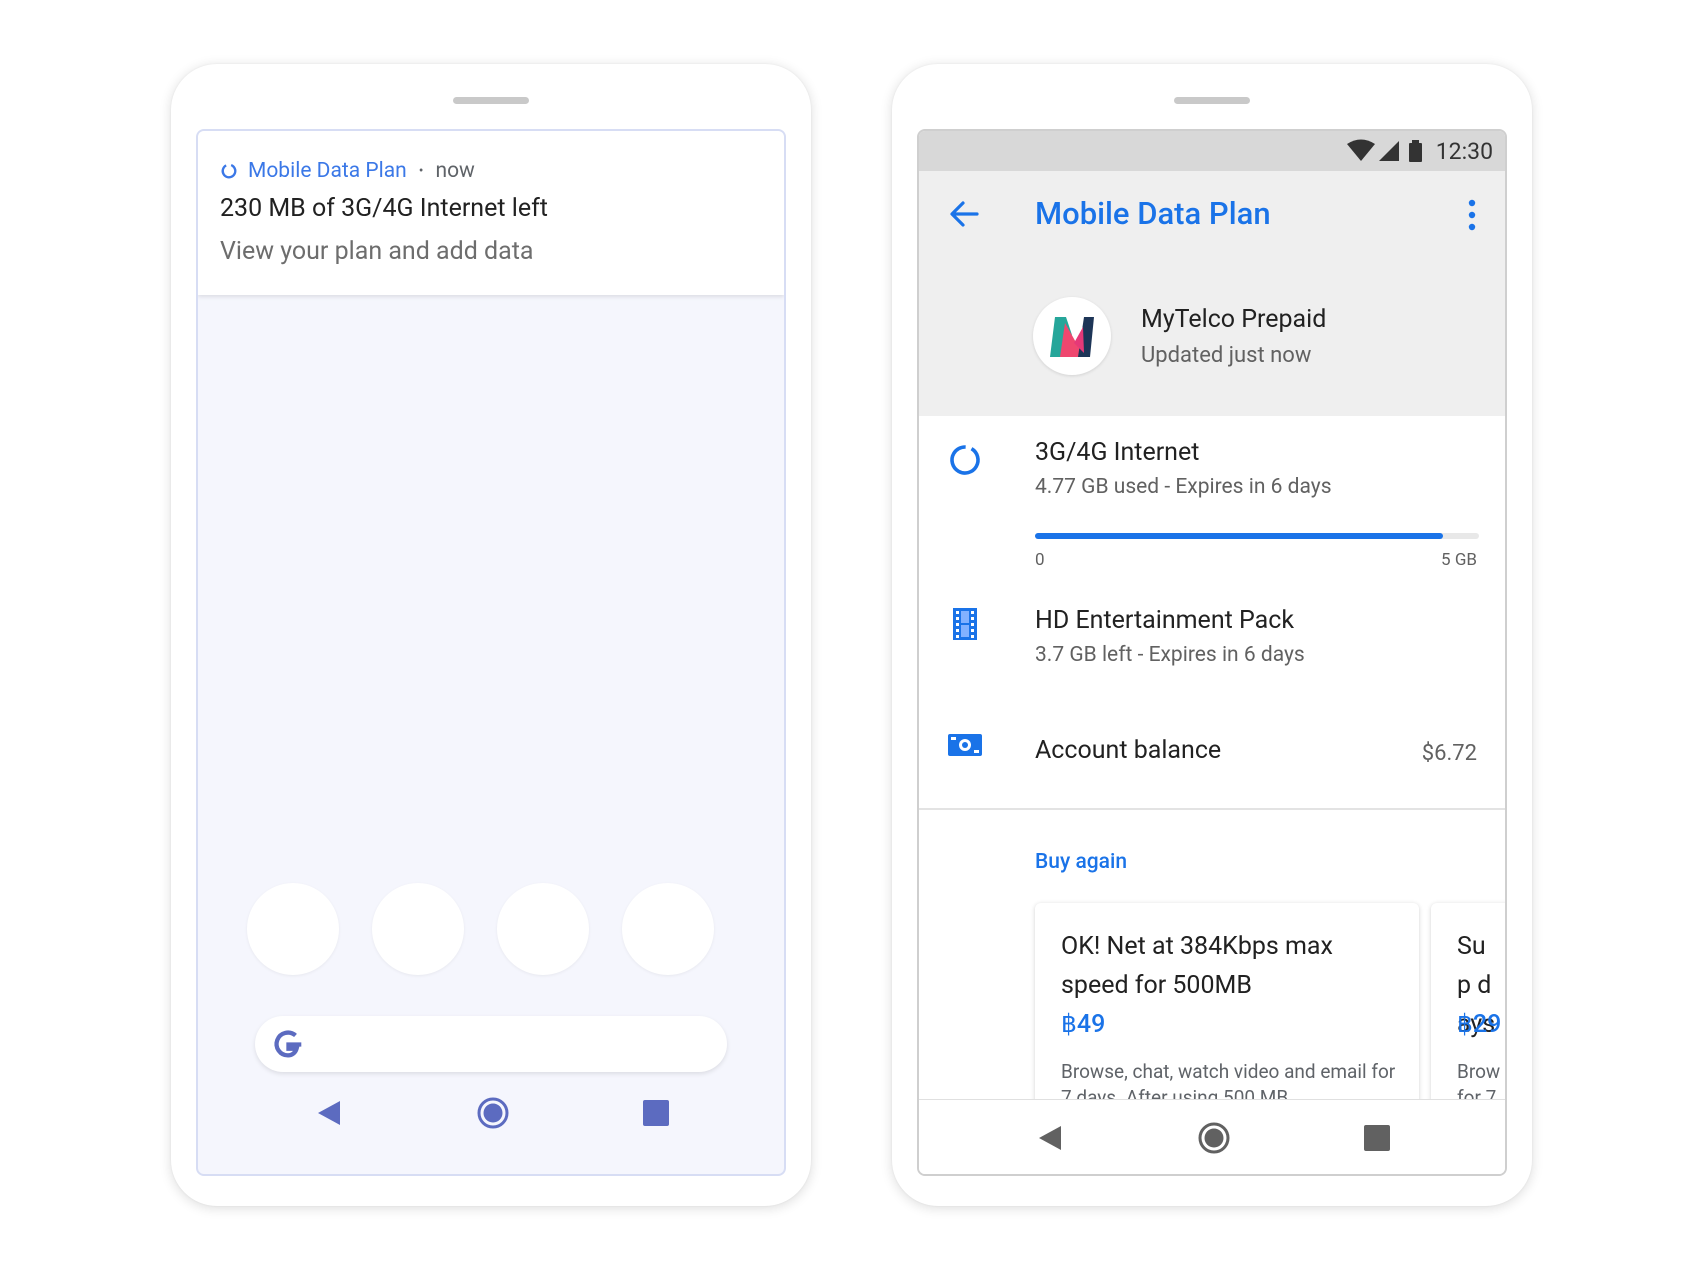 This screenshot has height=1264, width=1694. I want to click on app-title: Mobile Data Plan, so click(1153, 213).